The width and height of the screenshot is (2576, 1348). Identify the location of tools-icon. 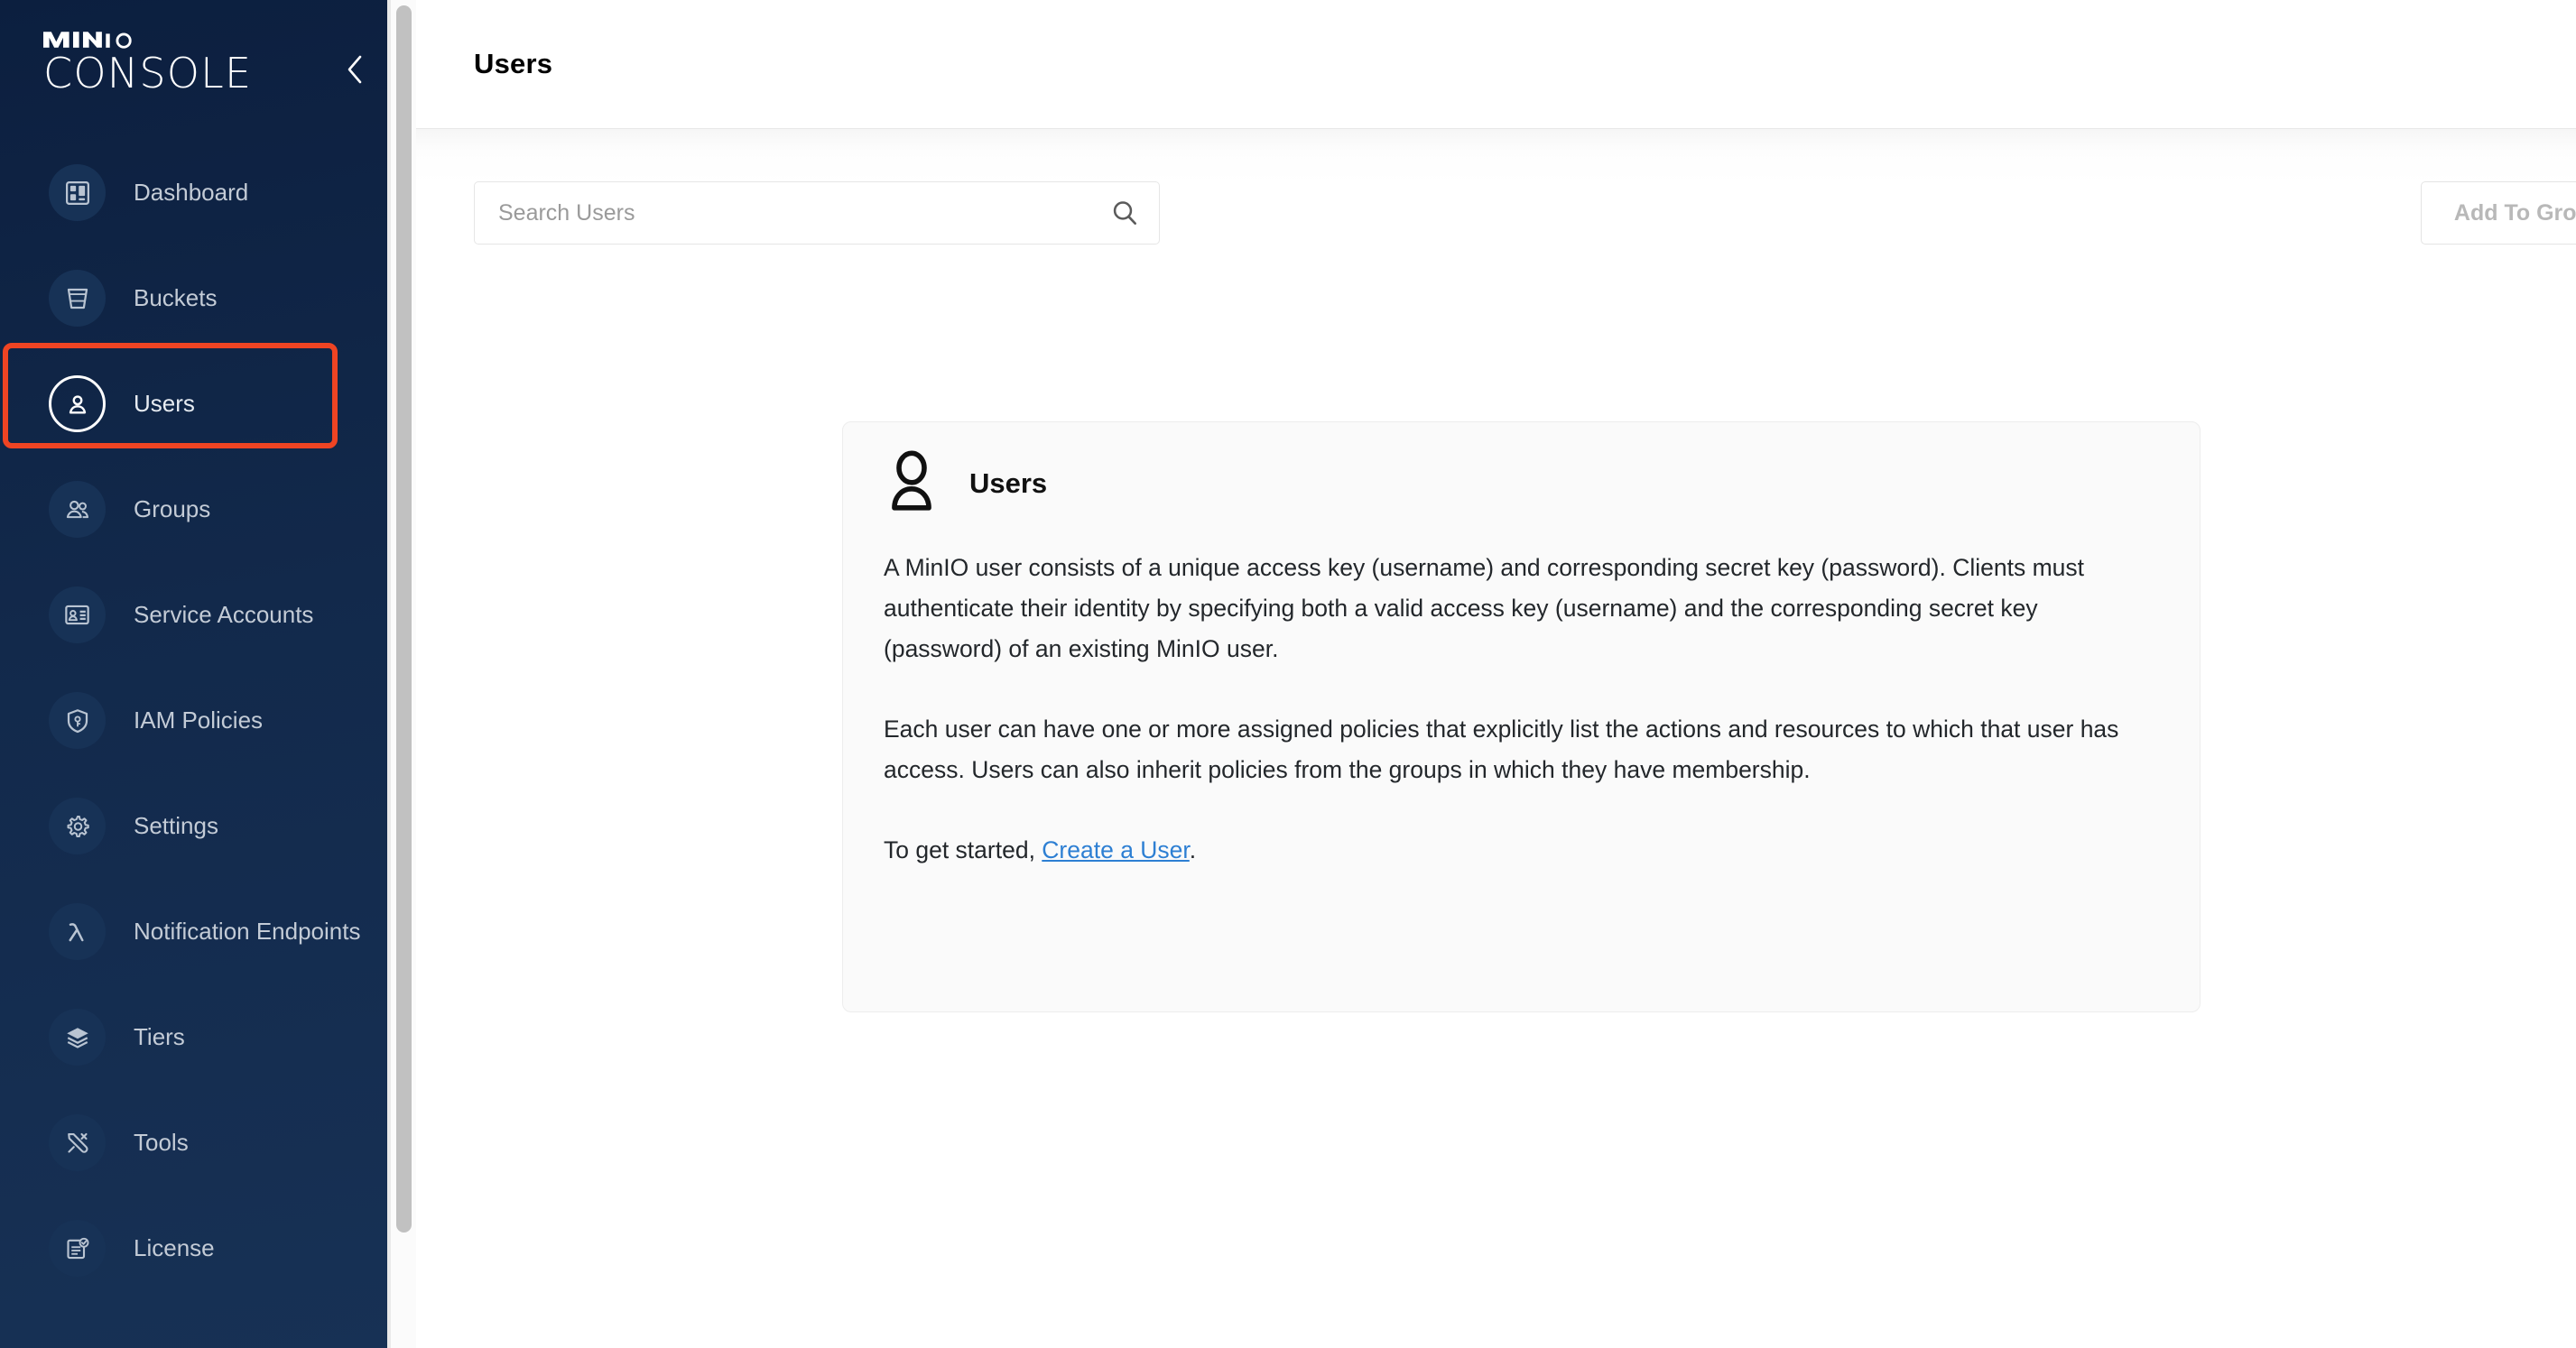
(77, 1142).